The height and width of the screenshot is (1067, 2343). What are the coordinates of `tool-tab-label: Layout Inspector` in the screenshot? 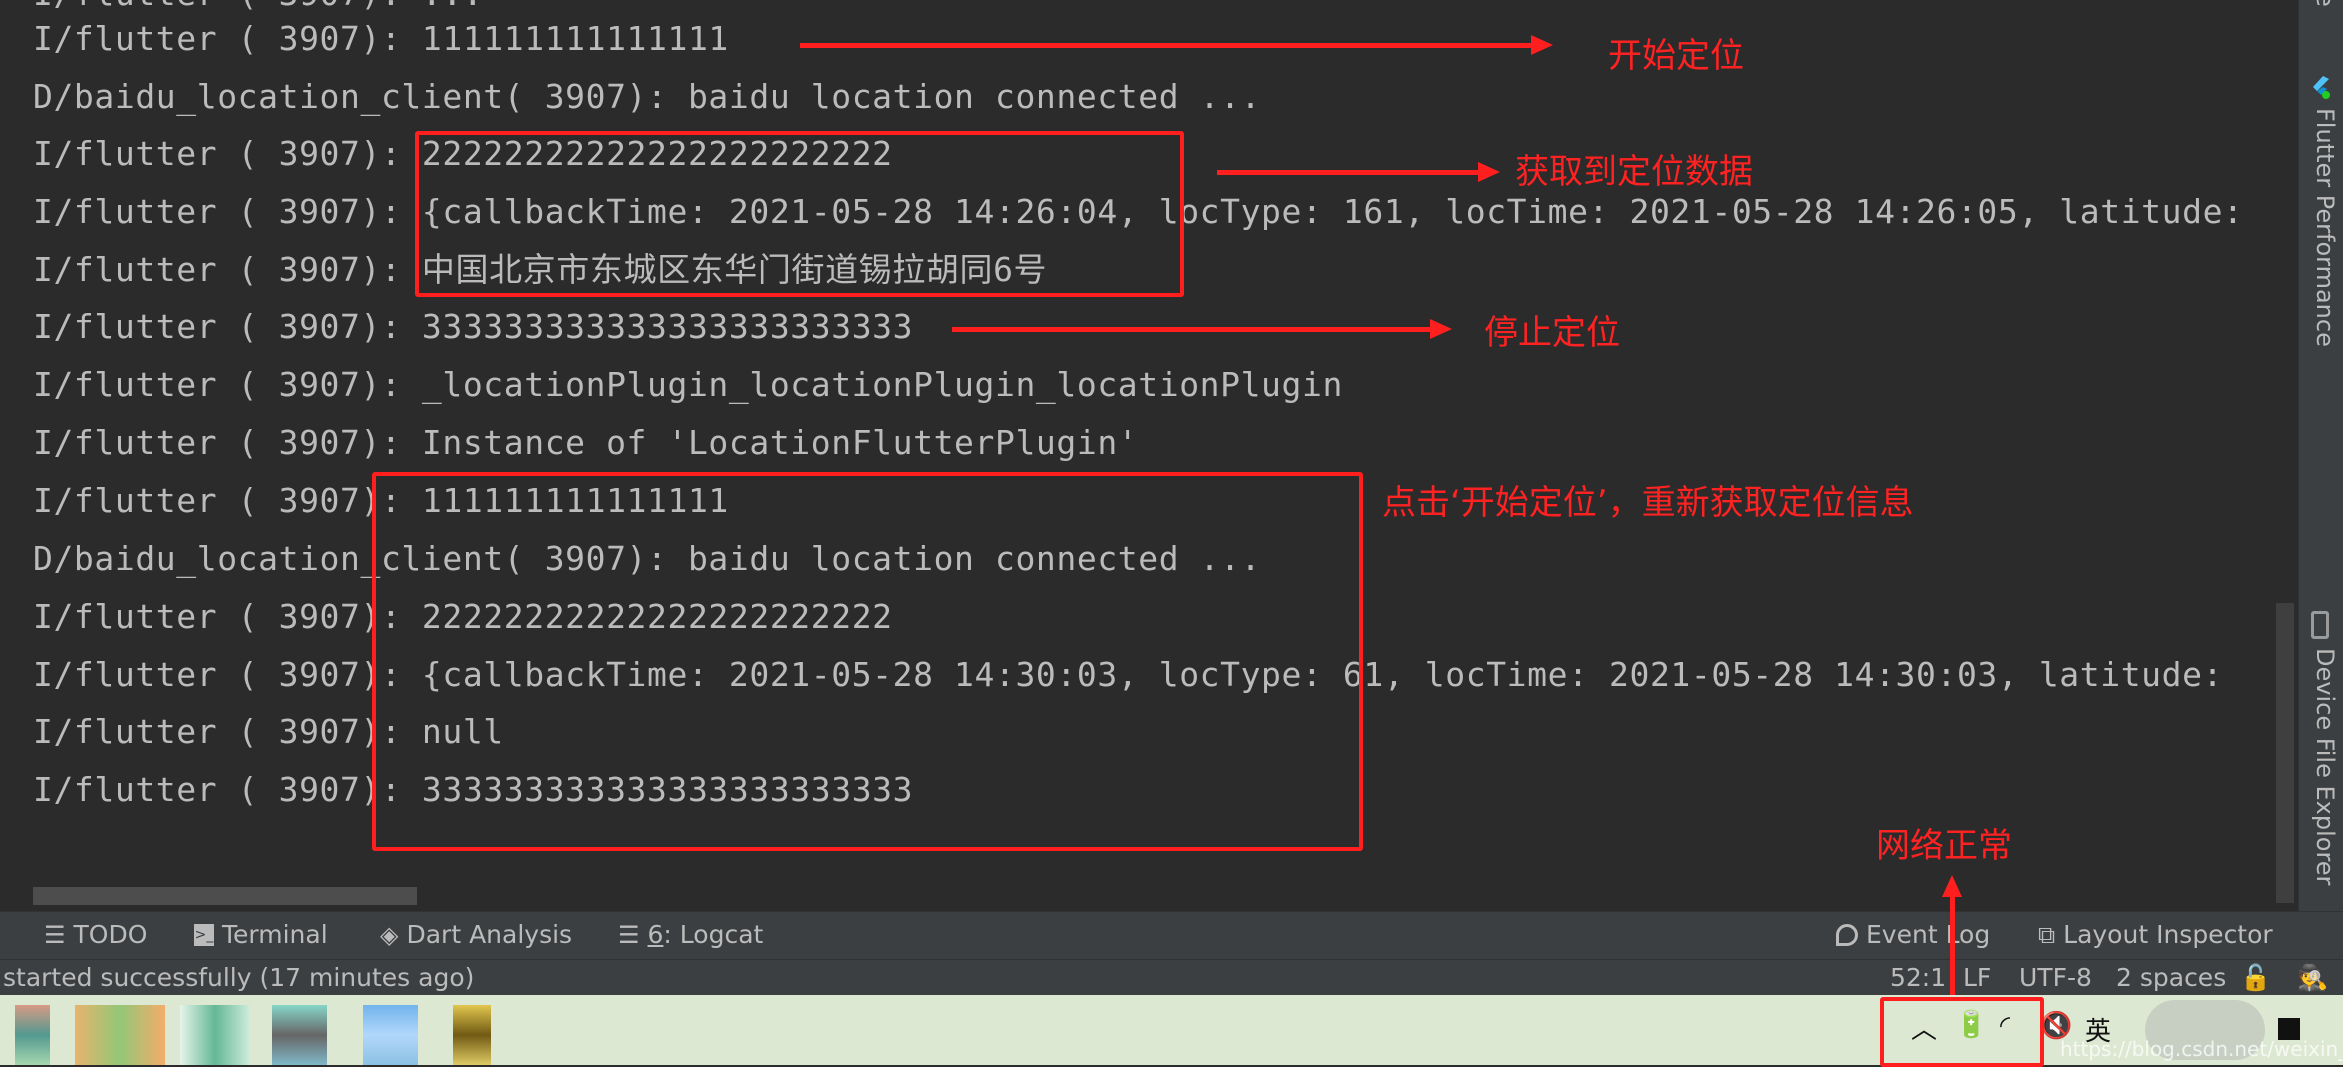 It's located at (2168, 934).